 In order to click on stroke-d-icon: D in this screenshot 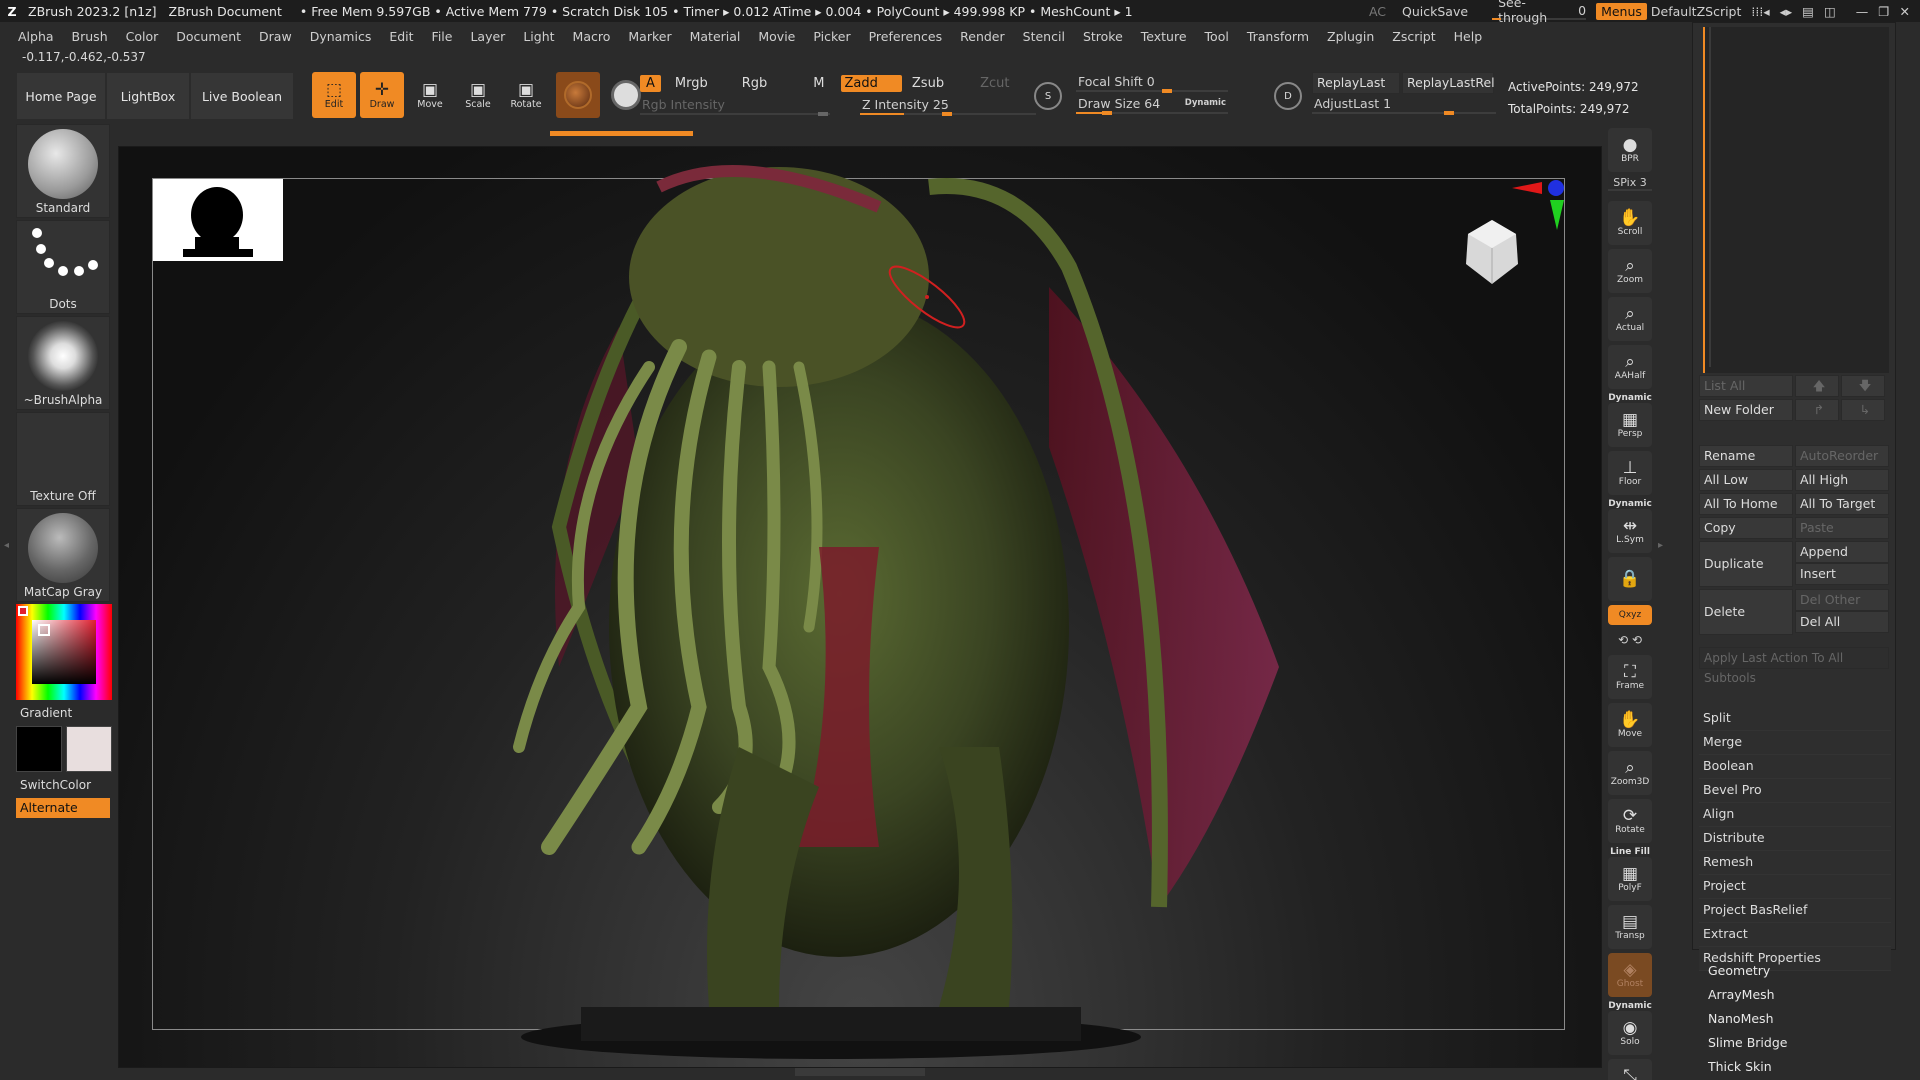, I will do `click(1288, 96)`.